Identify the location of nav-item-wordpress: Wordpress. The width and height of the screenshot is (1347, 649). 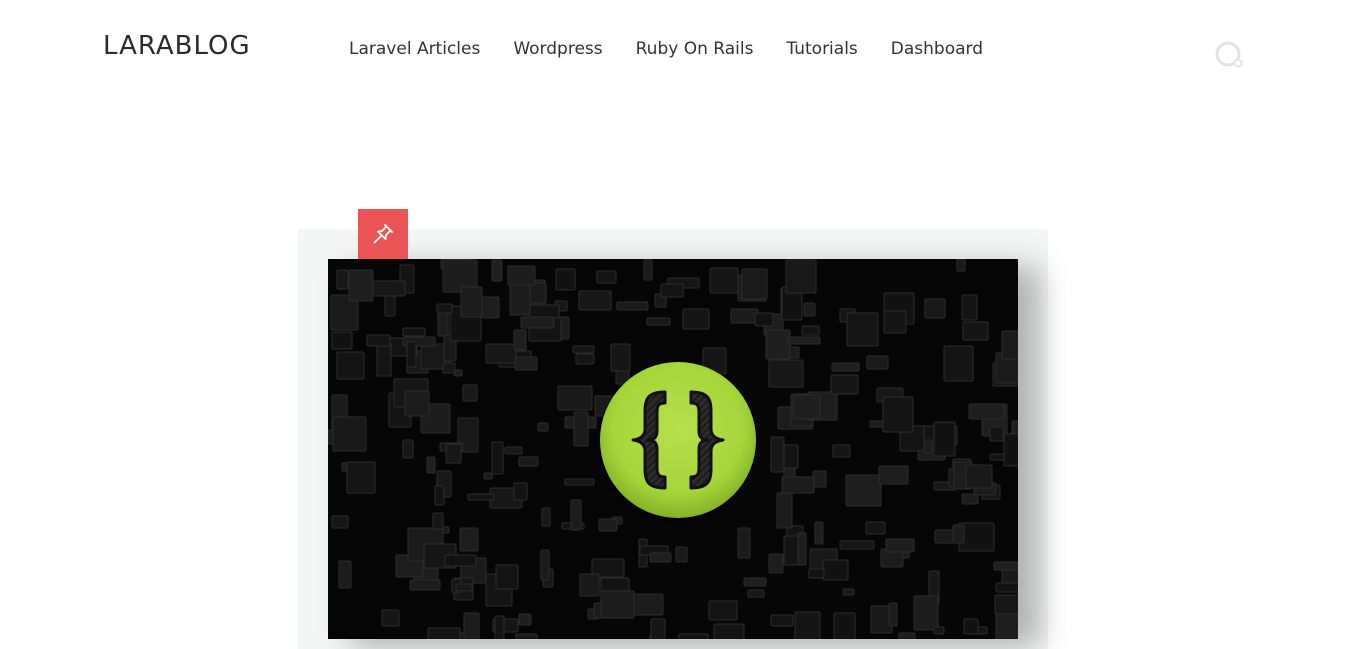
(557, 49).